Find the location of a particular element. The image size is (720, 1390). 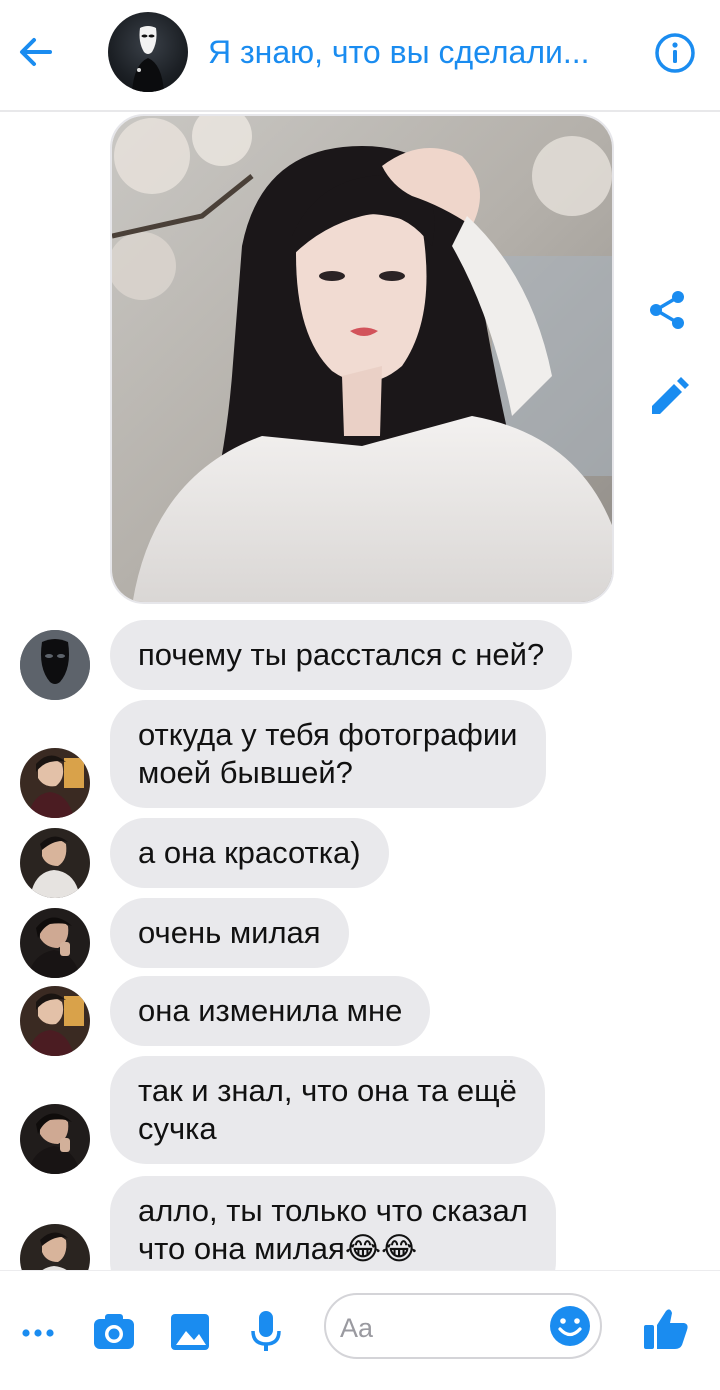

gallery-button is located at coordinates (190, 1331).